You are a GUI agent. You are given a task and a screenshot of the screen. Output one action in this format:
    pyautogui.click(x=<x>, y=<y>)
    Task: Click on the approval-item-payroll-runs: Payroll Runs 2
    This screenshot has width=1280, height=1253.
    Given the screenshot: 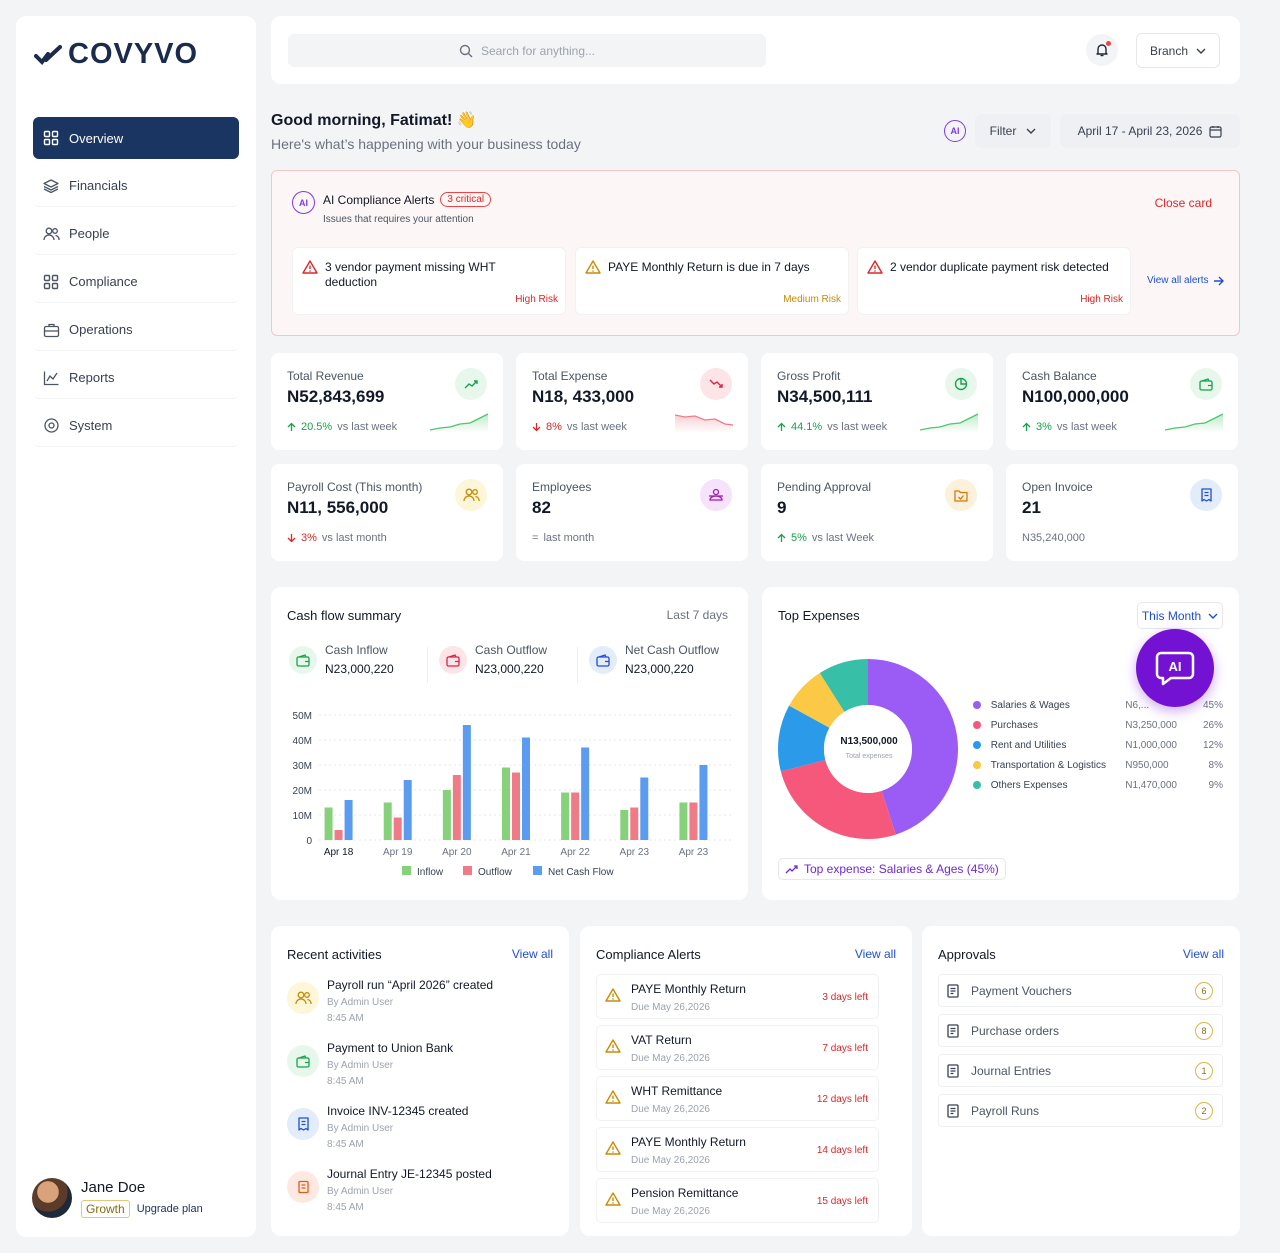 What is the action you would take?
    pyautogui.click(x=1080, y=1110)
    